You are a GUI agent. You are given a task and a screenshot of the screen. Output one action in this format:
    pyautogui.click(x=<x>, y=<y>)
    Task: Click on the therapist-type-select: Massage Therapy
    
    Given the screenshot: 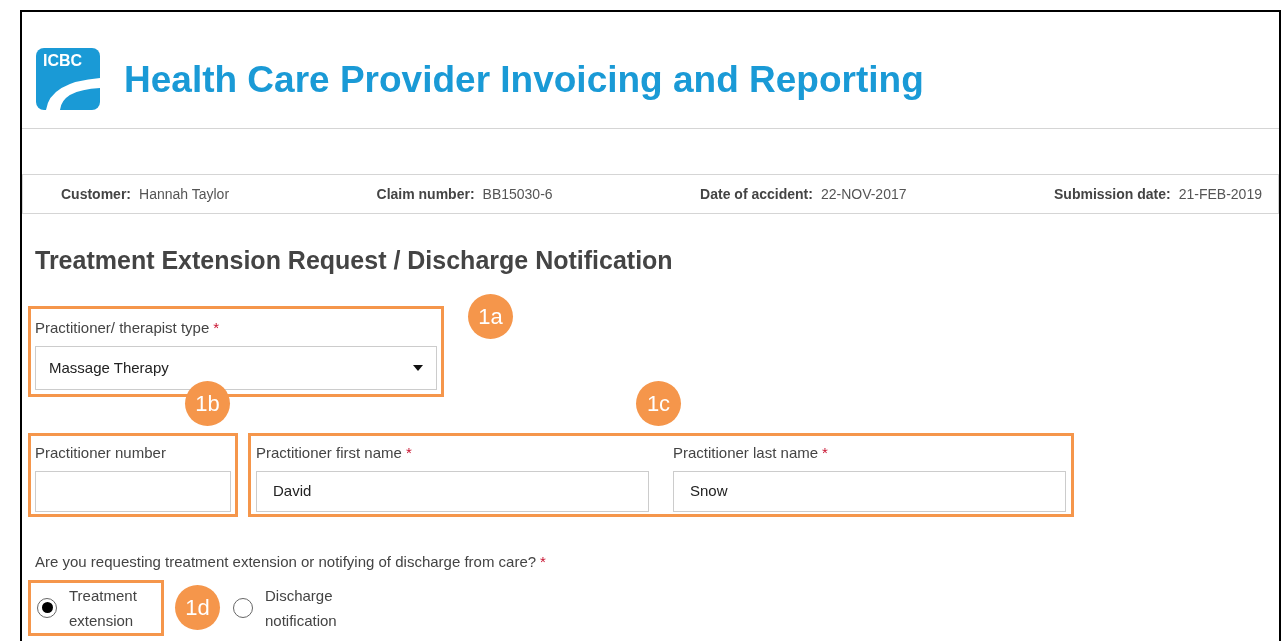 What is the action you would take?
    pyautogui.click(x=236, y=368)
    